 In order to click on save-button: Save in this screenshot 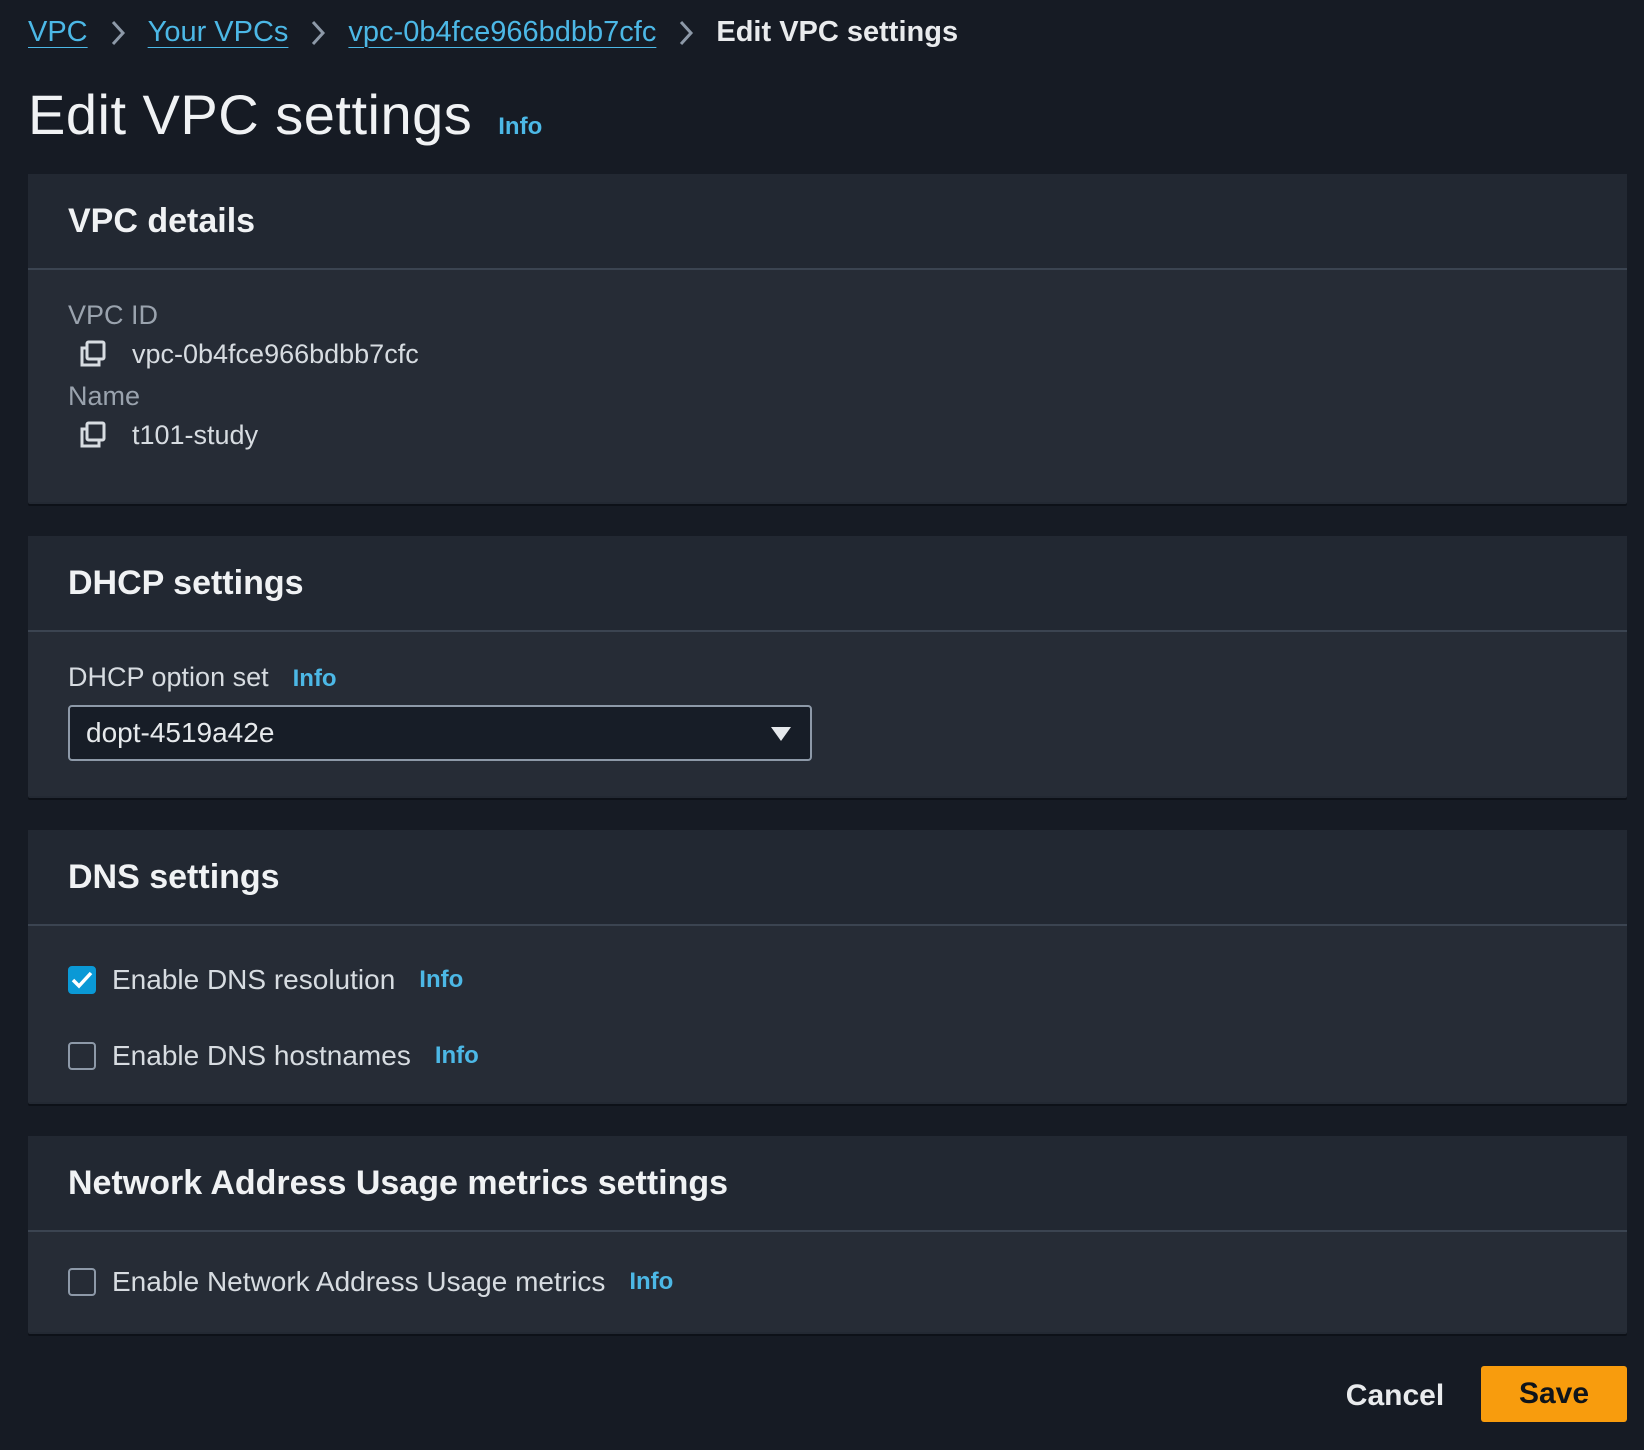, I will do `click(1554, 1394)`.